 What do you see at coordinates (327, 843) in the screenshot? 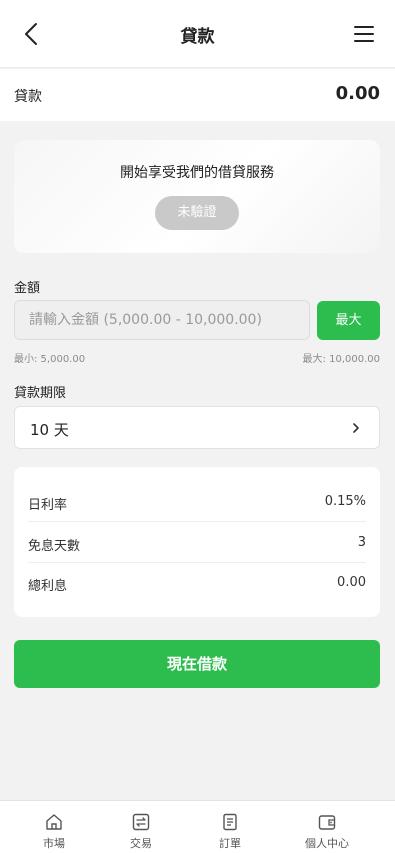
I see `tab-profile-label: 個人中心` at bounding box center [327, 843].